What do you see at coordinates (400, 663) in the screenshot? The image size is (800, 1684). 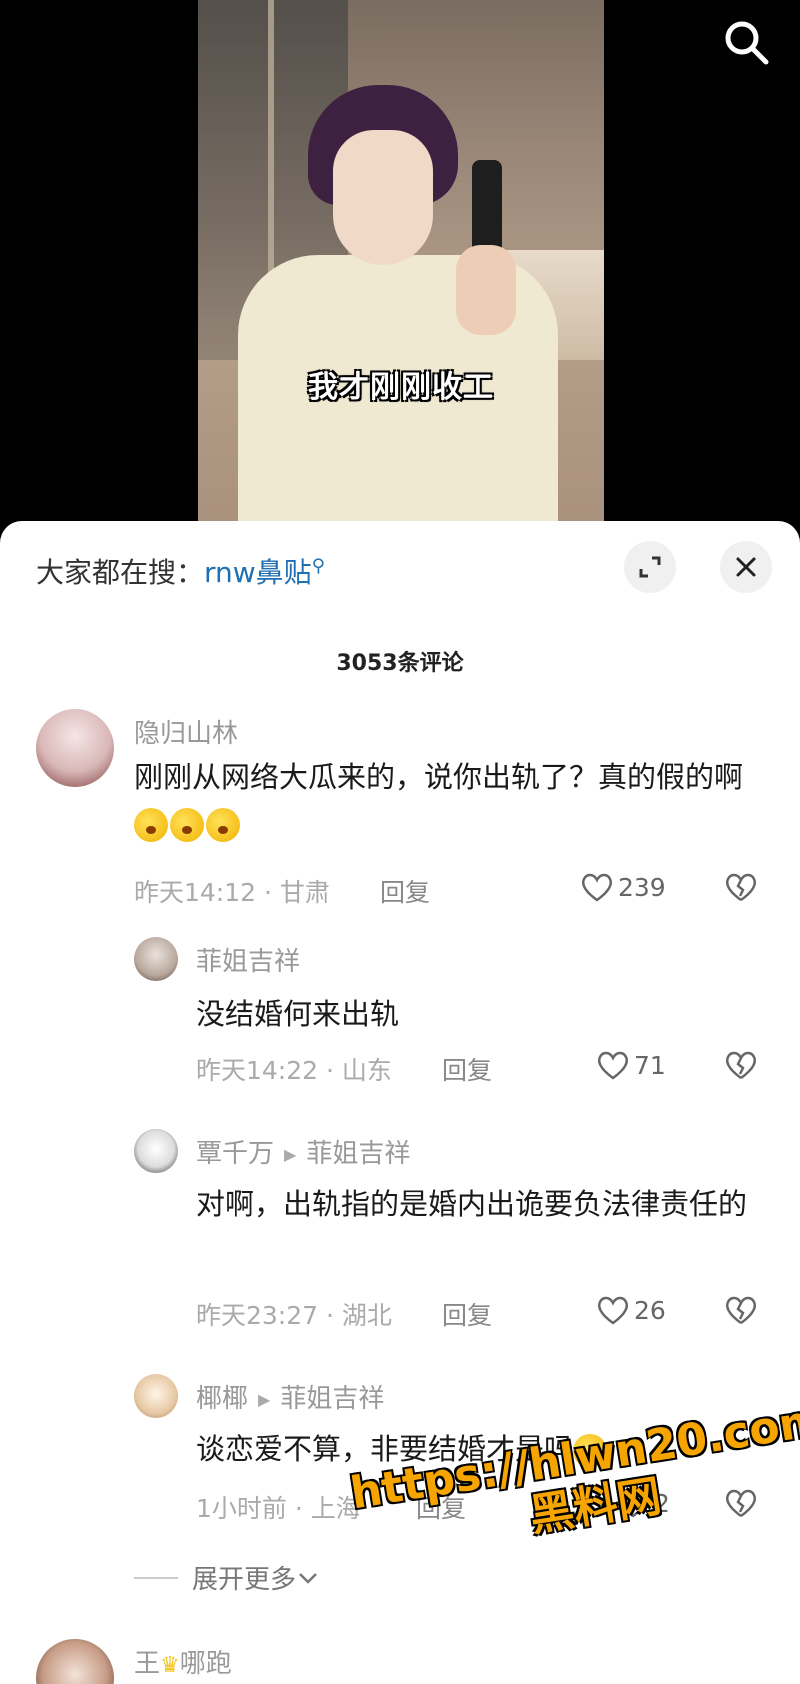 I see `comment-count: 3053条评论` at bounding box center [400, 663].